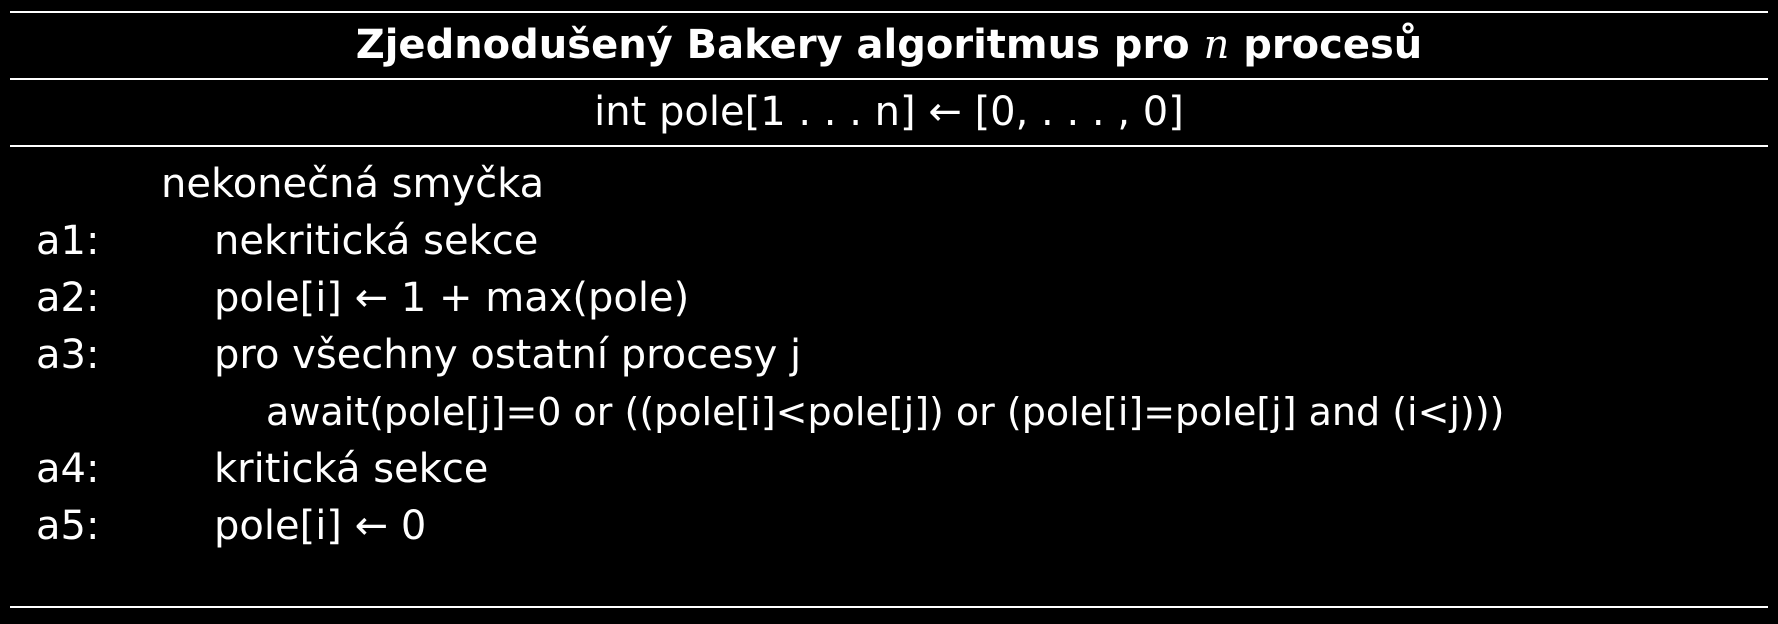 This screenshot has width=1778, height=624. What do you see at coordinates (320, 526) in the screenshot?
I see `line-text: pole[i] ← 0` at bounding box center [320, 526].